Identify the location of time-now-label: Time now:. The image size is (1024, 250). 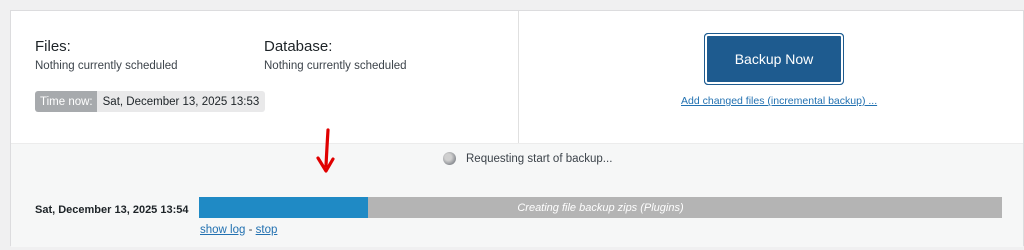
(66, 101).